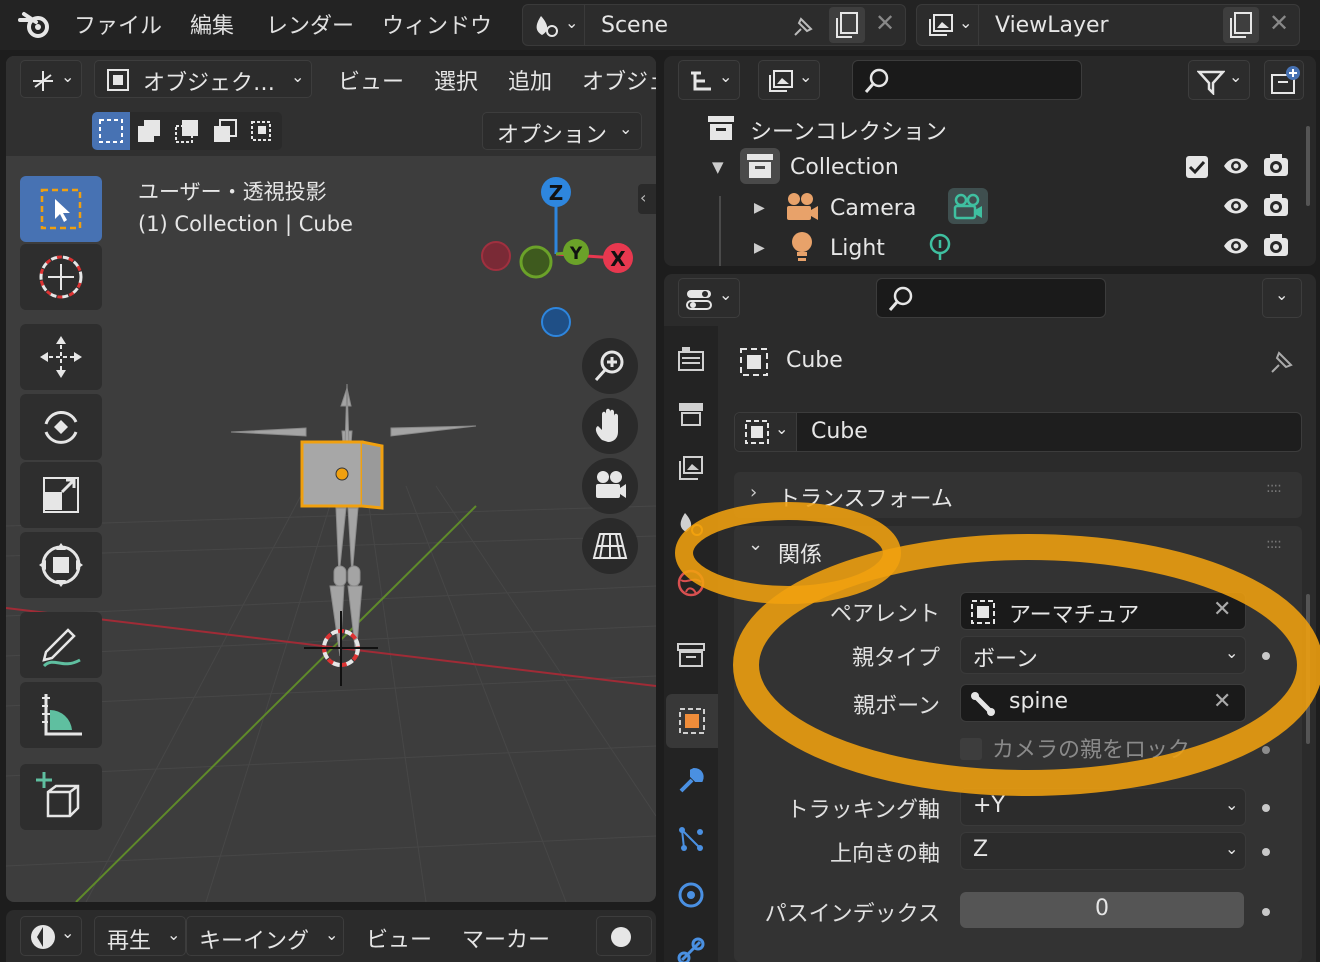 The height and width of the screenshot is (962, 1320). I want to click on highlight-ellipse-parent-fields, so click(1026, 665).